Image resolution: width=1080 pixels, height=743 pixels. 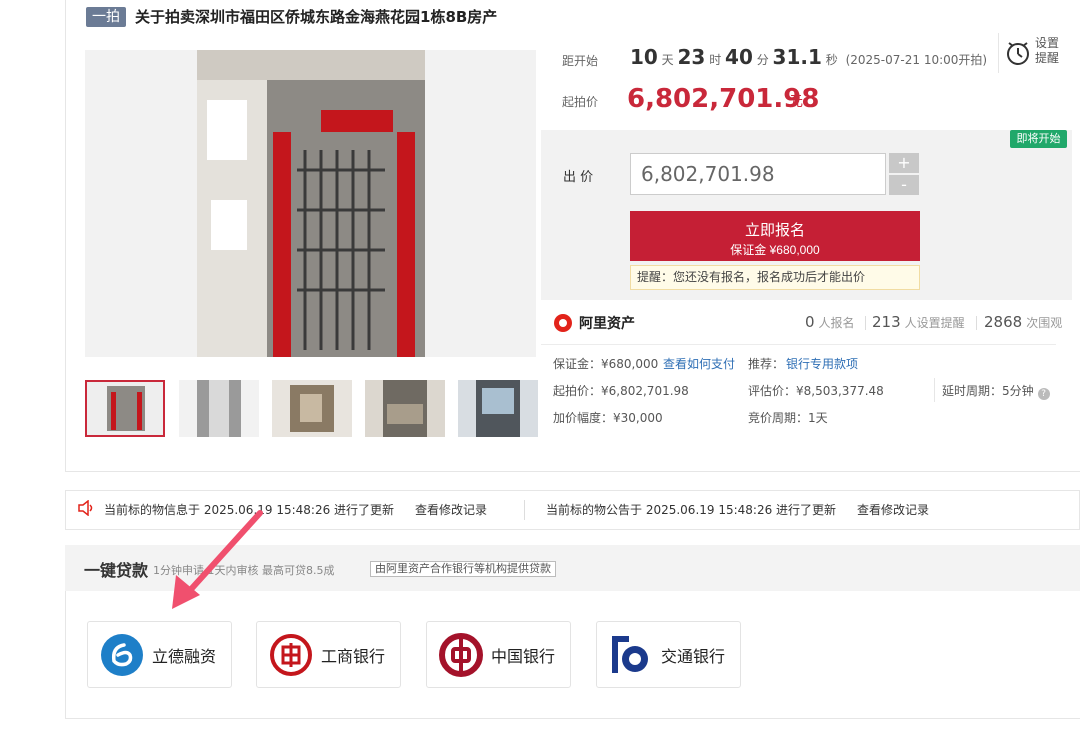 What do you see at coordinates (580, 102) in the screenshot?
I see `start-price-label: 起拍价` at bounding box center [580, 102].